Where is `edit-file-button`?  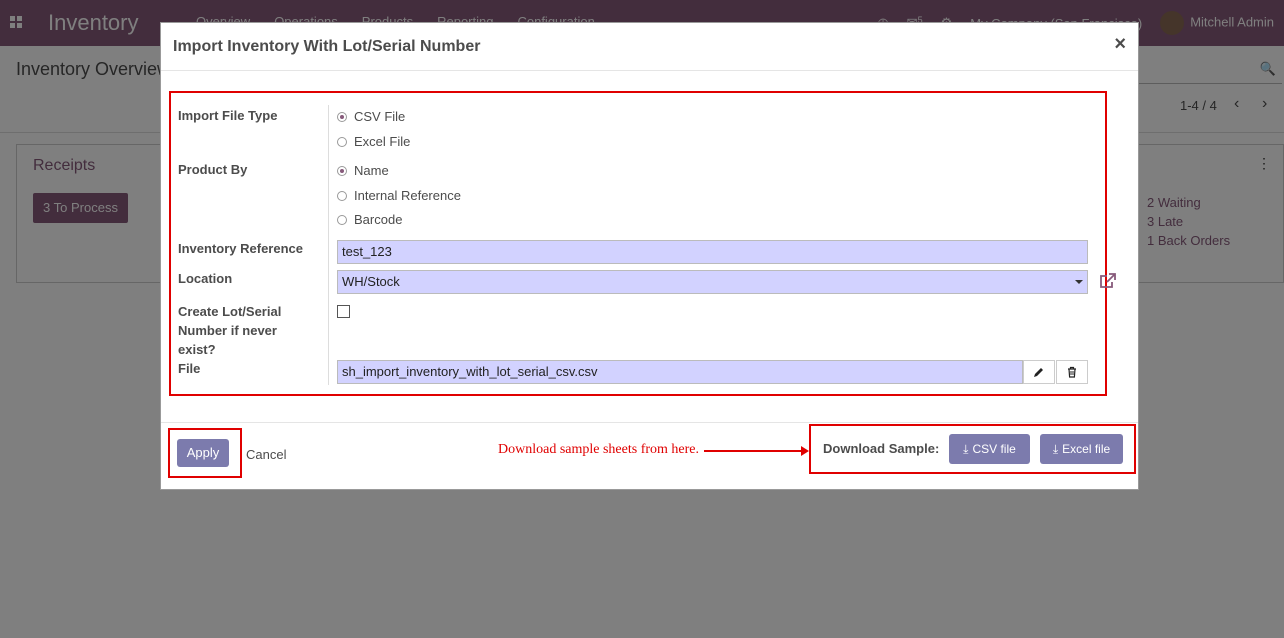
edit-file-button is located at coordinates (1039, 372).